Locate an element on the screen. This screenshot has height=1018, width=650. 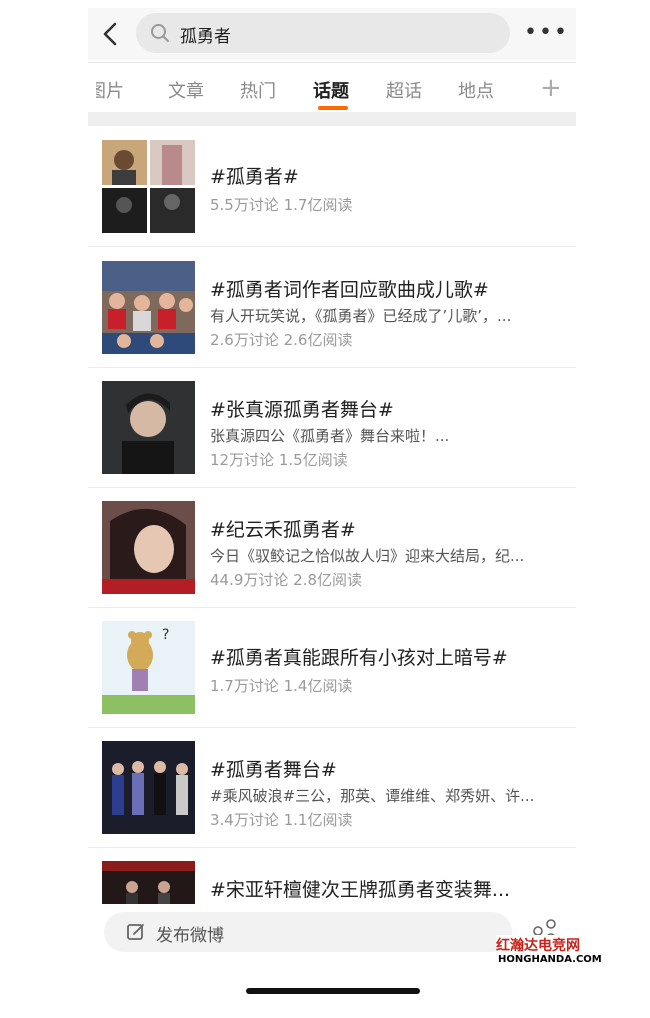
watermark-en: HONGHANDA.COM is located at coordinates (550, 959).